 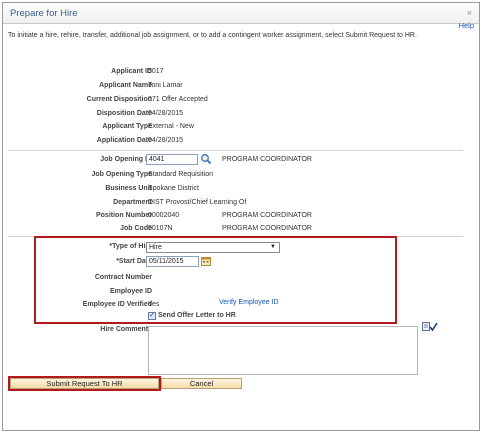 I want to click on applicant-type-value: External - New, so click(x=171, y=126).